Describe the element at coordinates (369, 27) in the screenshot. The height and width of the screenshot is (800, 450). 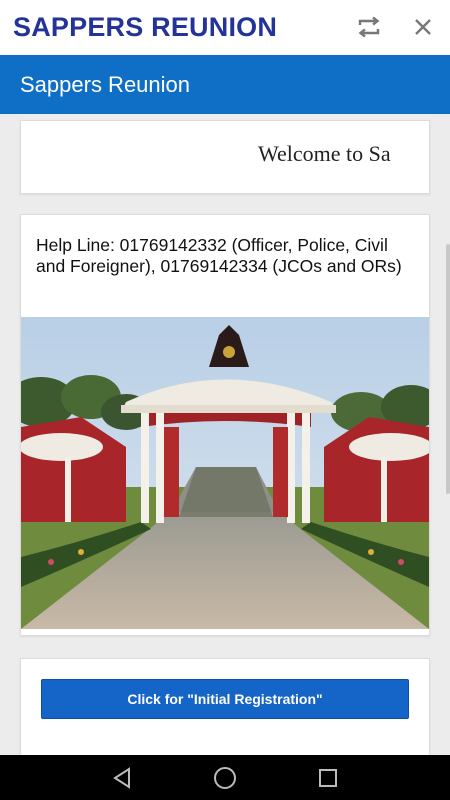
I see `refresh-icon` at that location.